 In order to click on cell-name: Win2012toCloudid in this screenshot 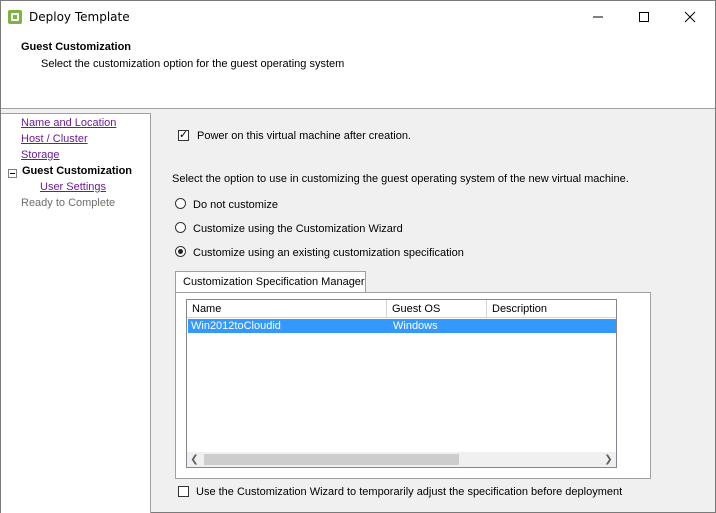, I will do `click(236, 326)`.